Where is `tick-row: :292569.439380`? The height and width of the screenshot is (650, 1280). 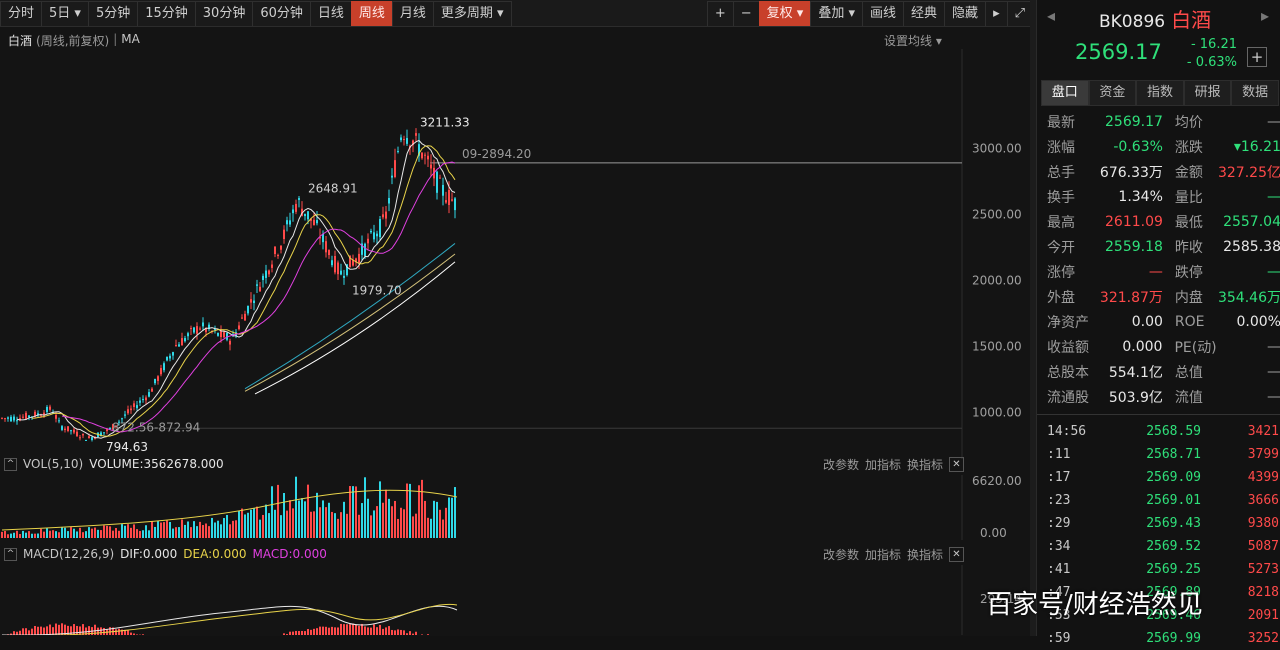
tick-row: :292569.439380 is located at coordinates (1158, 523).